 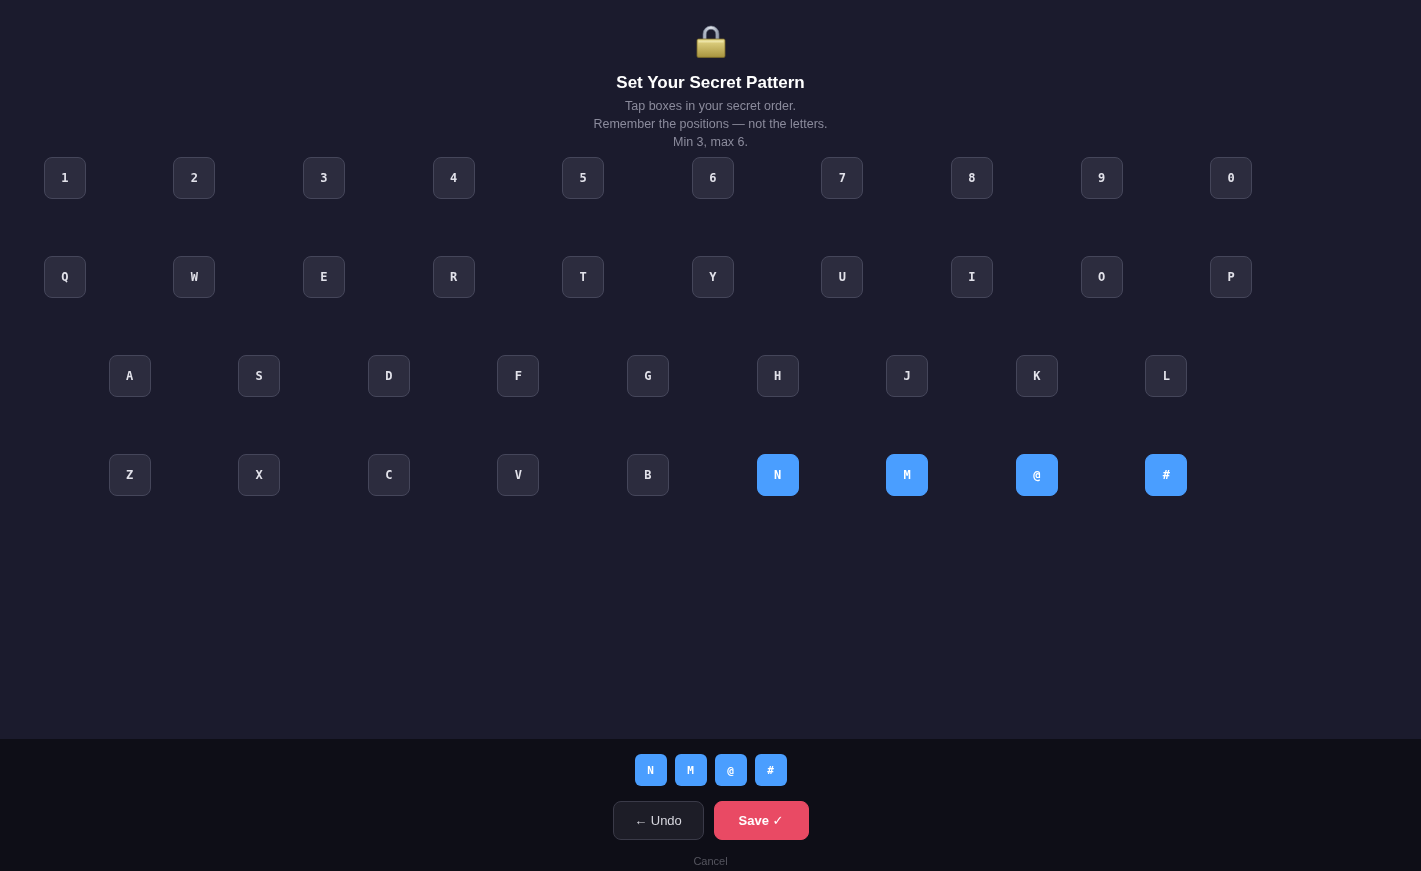 What do you see at coordinates (583, 178) in the screenshot?
I see `key-button: 5` at bounding box center [583, 178].